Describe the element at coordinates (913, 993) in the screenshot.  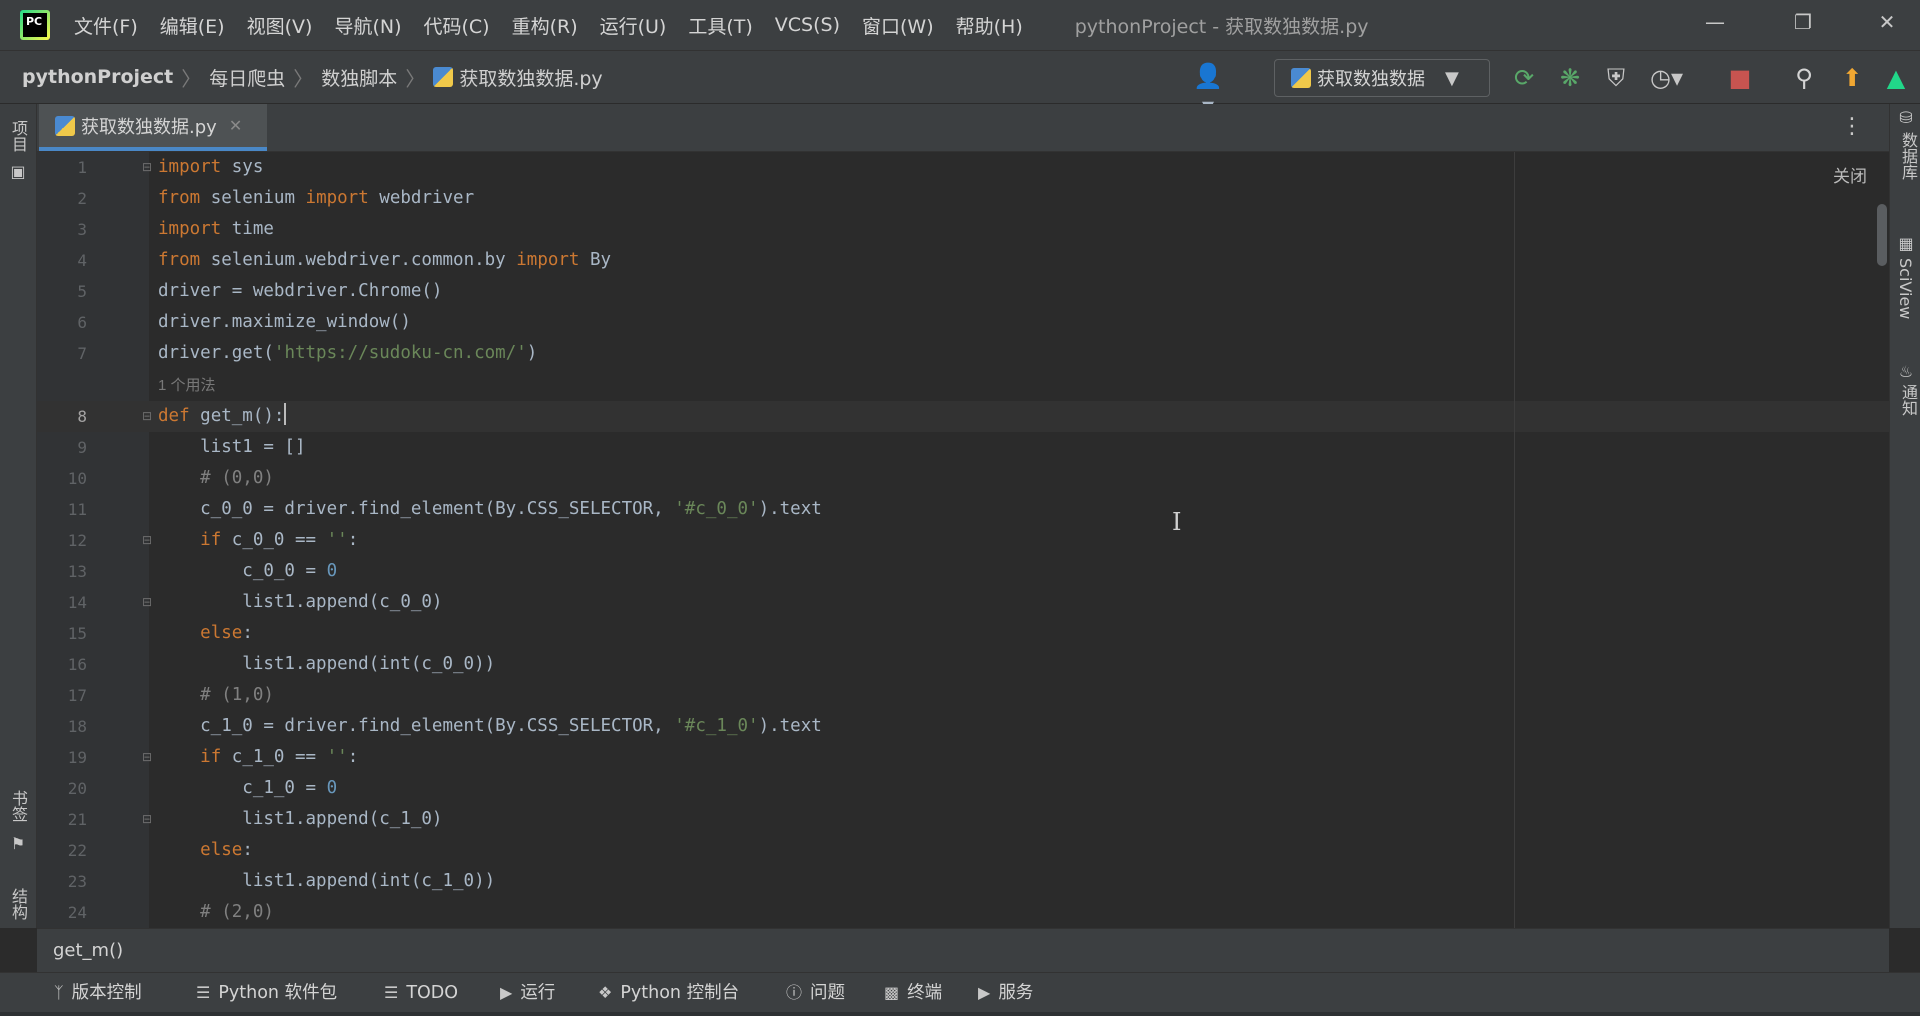
I see `tool-terminal: ▩ 终端` at that location.